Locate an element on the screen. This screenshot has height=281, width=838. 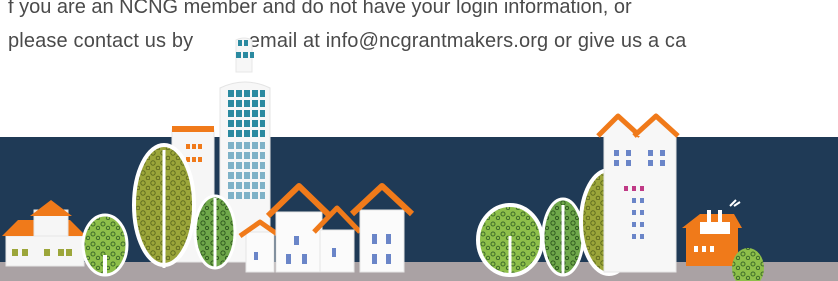
tower-icon is located at coordinates (638, 193).